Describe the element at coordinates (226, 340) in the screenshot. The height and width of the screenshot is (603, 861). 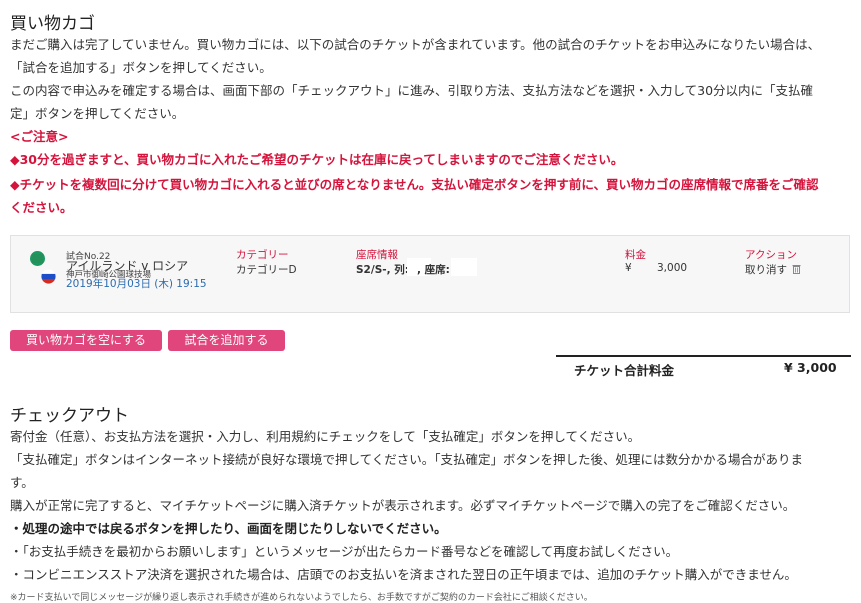
I see `add-match-button: 試合を追加する` at that location.